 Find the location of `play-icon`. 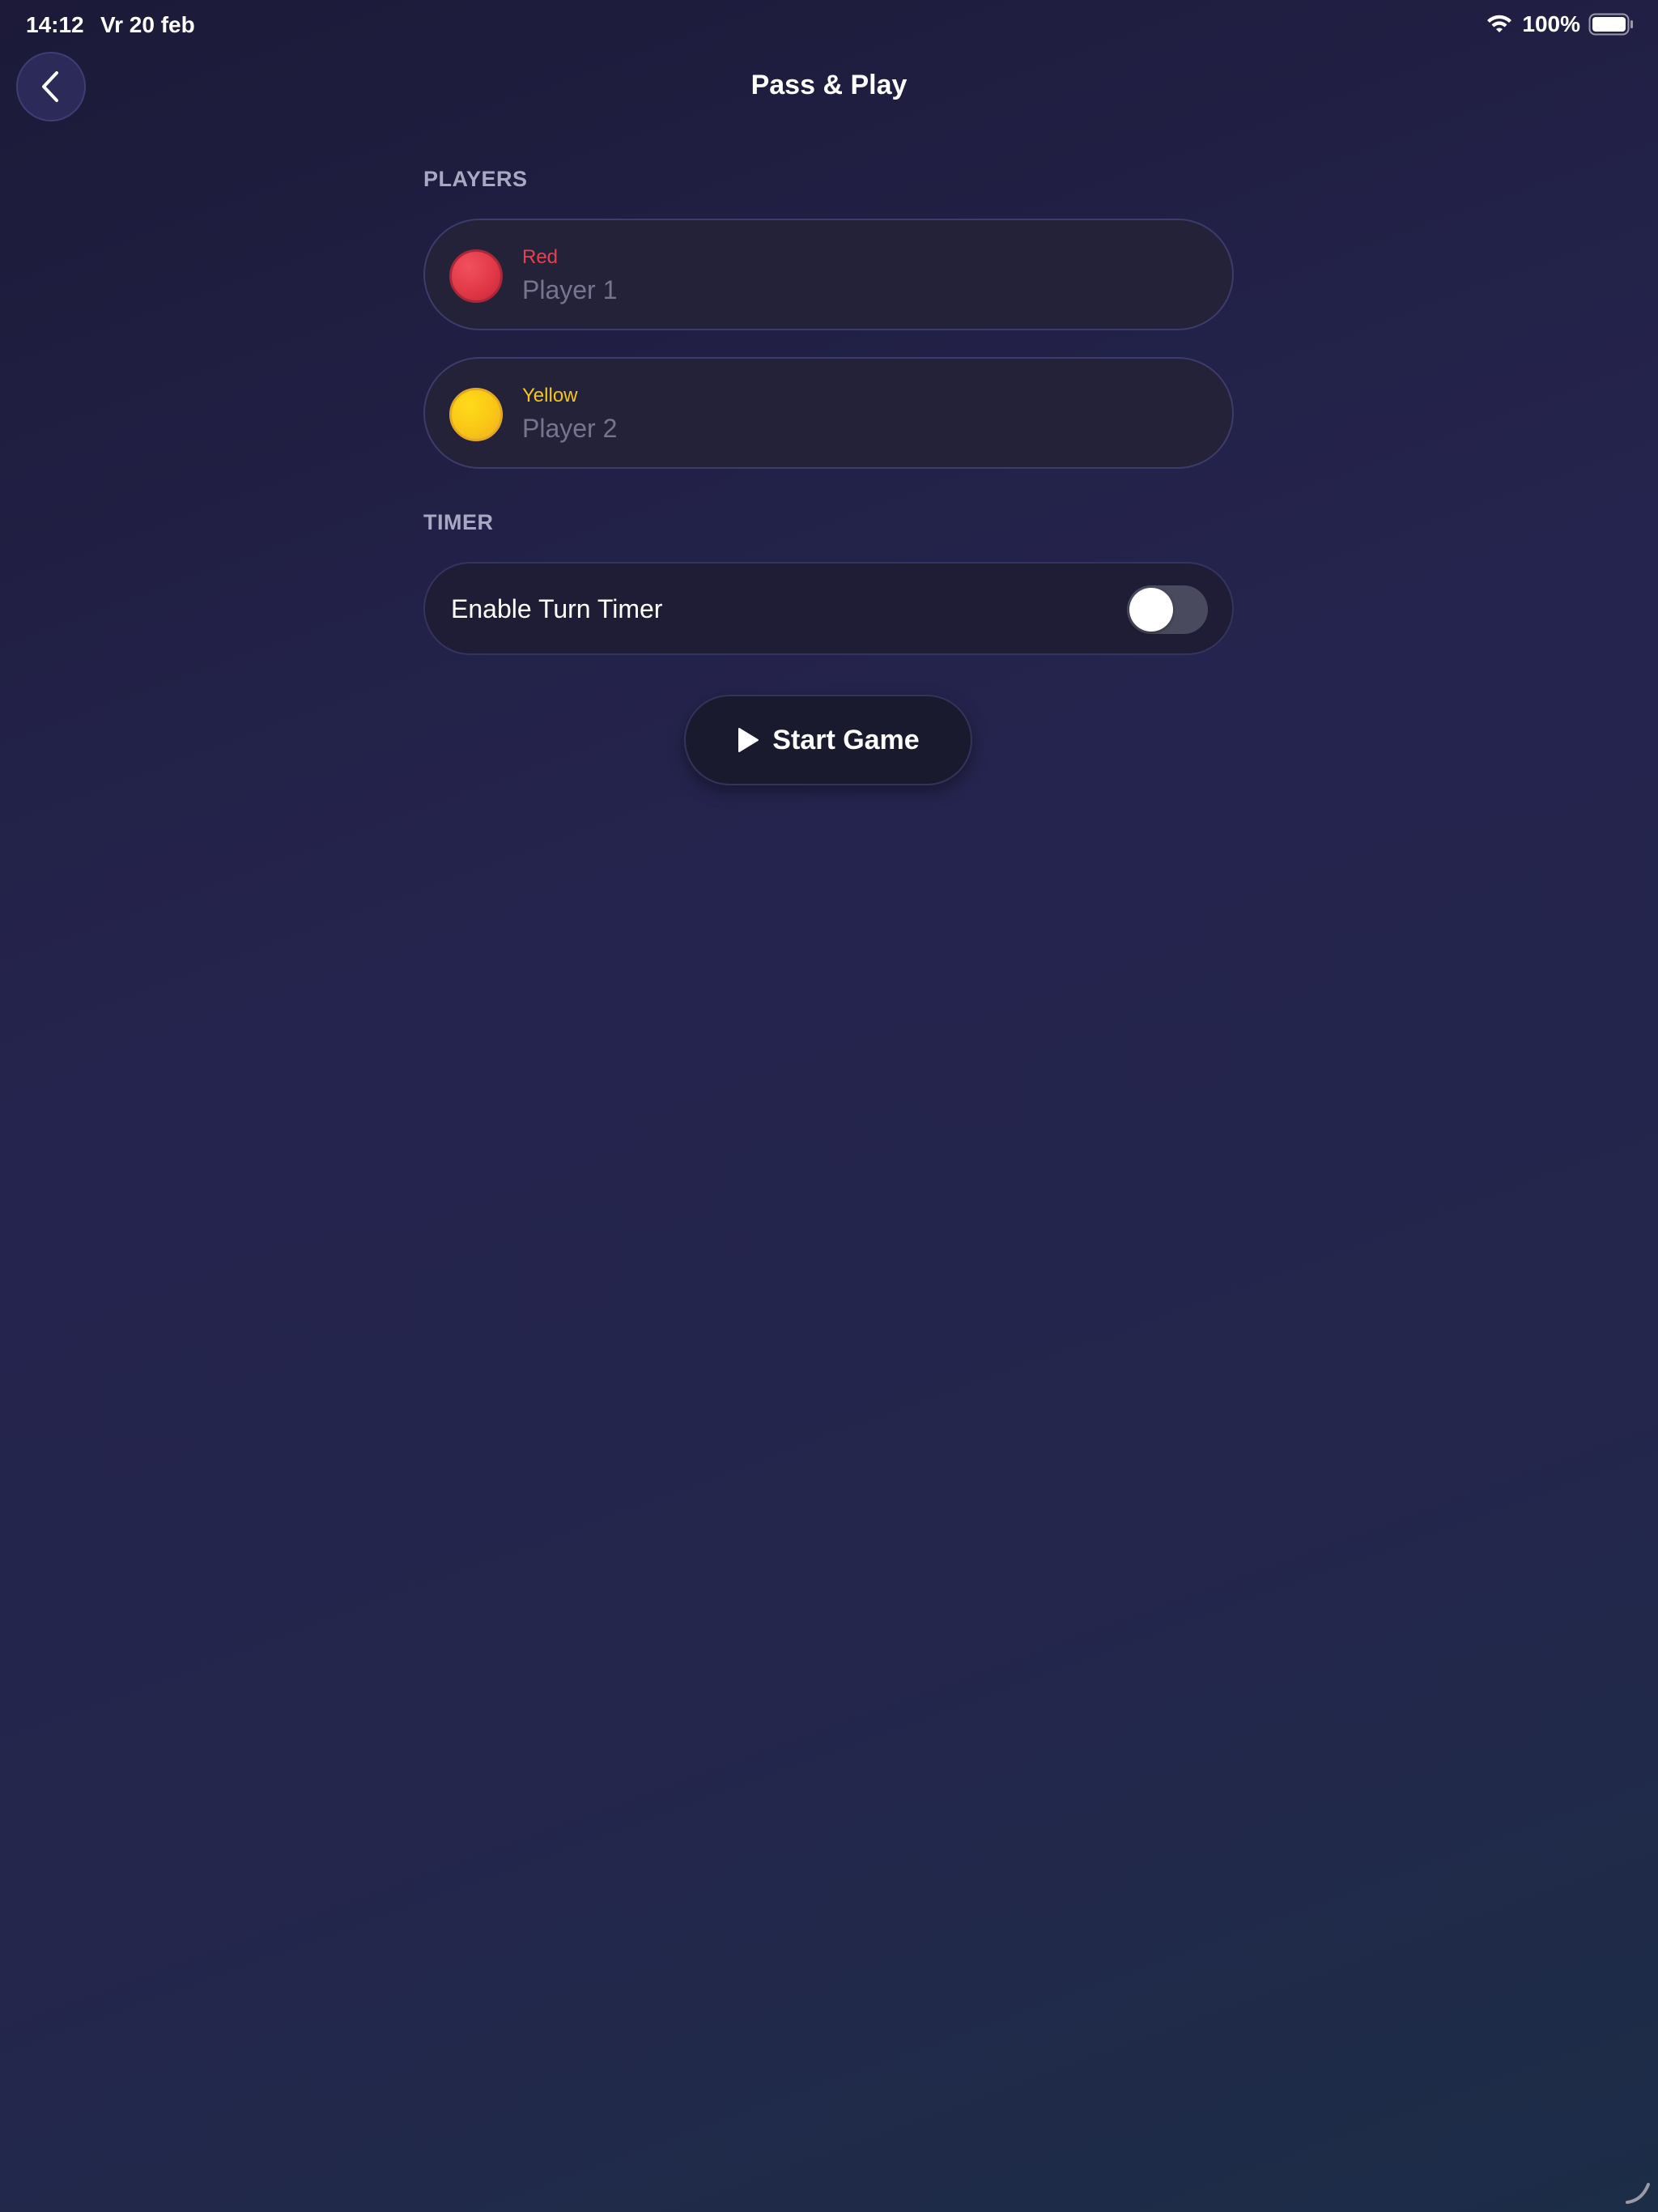

play-icon is located at coordinates (748, 740).